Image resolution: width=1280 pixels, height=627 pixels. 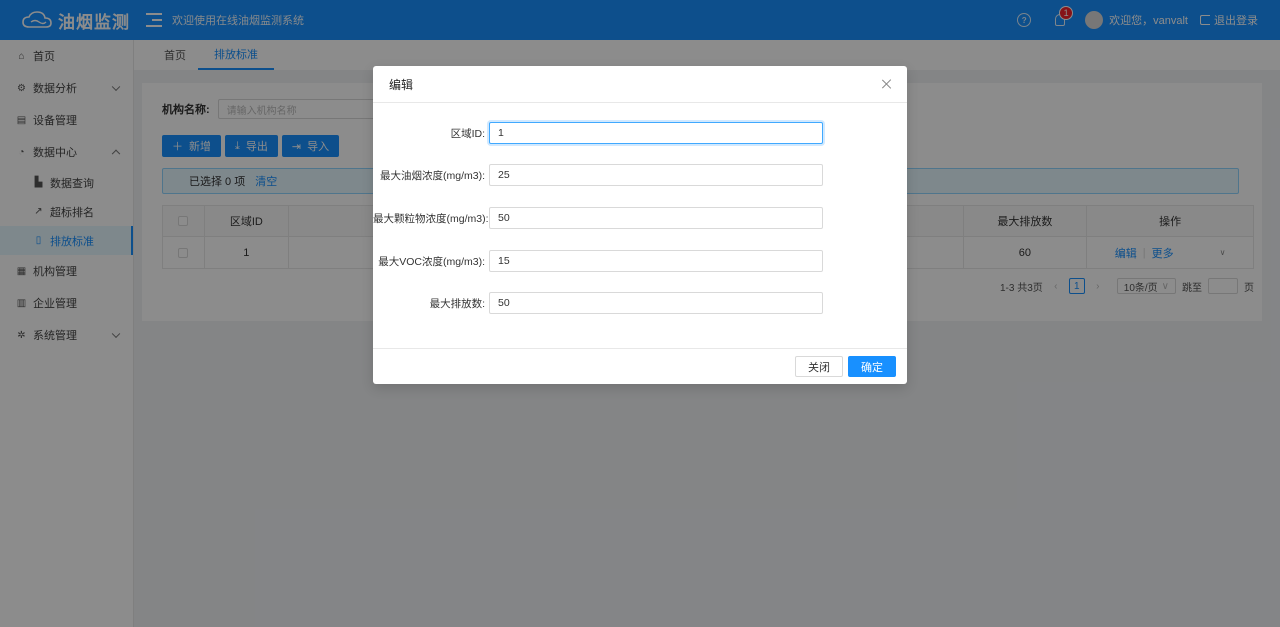 I want to click on max-fume-input: 25, so click(x=656, y=175).